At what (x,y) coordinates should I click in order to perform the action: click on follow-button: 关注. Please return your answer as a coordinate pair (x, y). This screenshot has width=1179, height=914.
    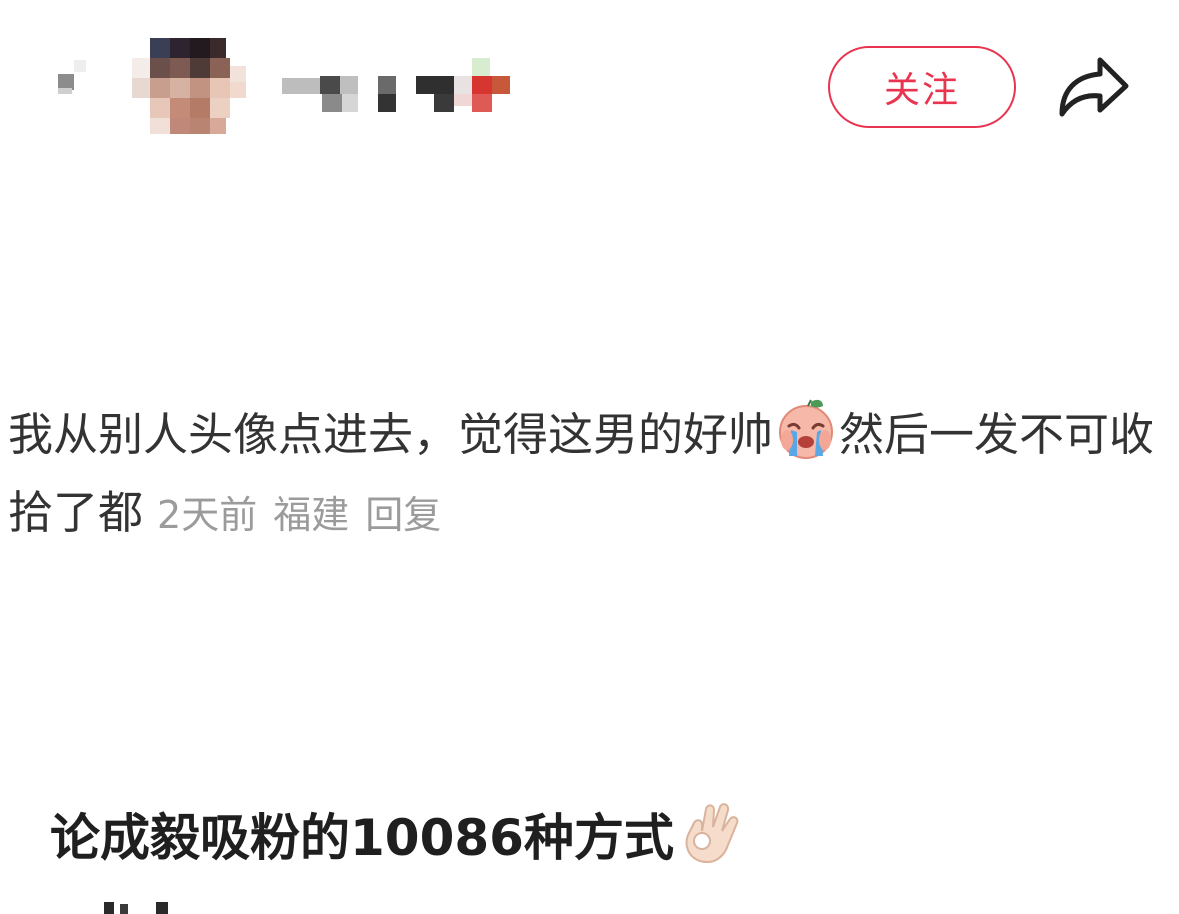
    Looking at the image, I should click on (922, 87).